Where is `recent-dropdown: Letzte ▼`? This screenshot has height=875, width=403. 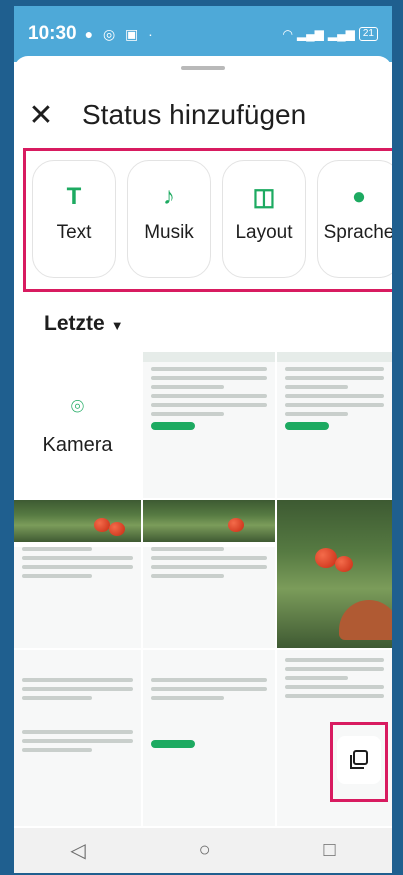
recent-dropdown: Letzte ▼ is located at coordinates (84, 324).